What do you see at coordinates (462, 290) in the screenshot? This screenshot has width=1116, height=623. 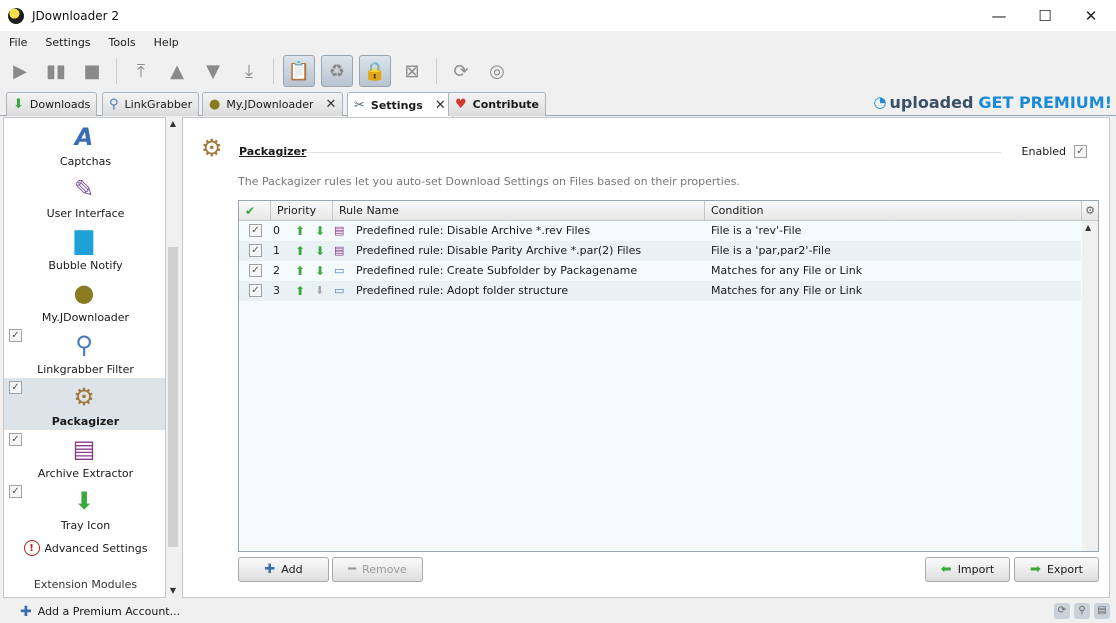 I see `rule-name: Predefined rule: Adopt folder structure` at bounding box center [462, 290].